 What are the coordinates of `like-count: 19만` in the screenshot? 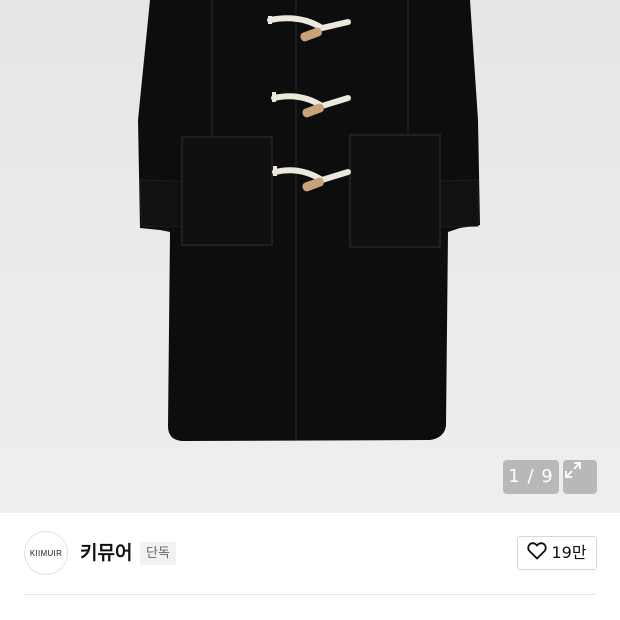 It's located at (569, 552).